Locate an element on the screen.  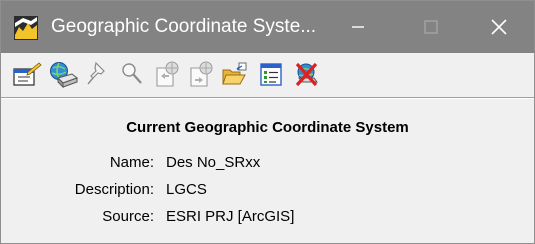
list-button is located at coordinates (271, 74).